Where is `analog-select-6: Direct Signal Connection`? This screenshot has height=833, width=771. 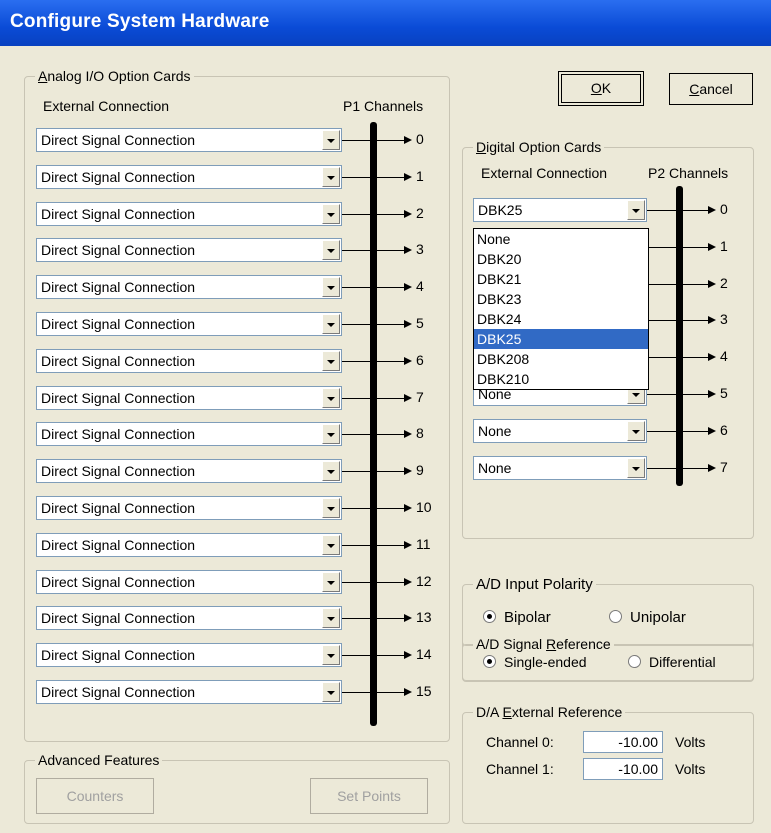
analog-select-6: Direct Signal Connection is located at coordinates (189, 360).